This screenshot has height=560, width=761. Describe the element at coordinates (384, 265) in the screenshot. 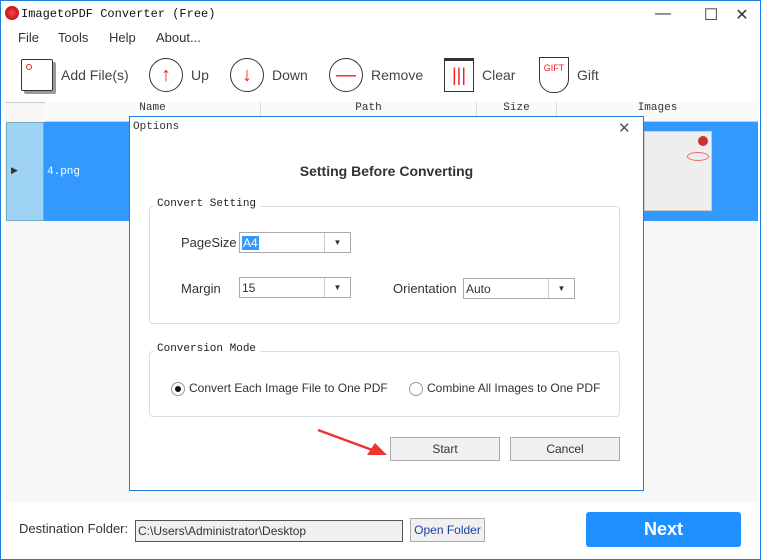

I see `convert-setting-group` at that location.